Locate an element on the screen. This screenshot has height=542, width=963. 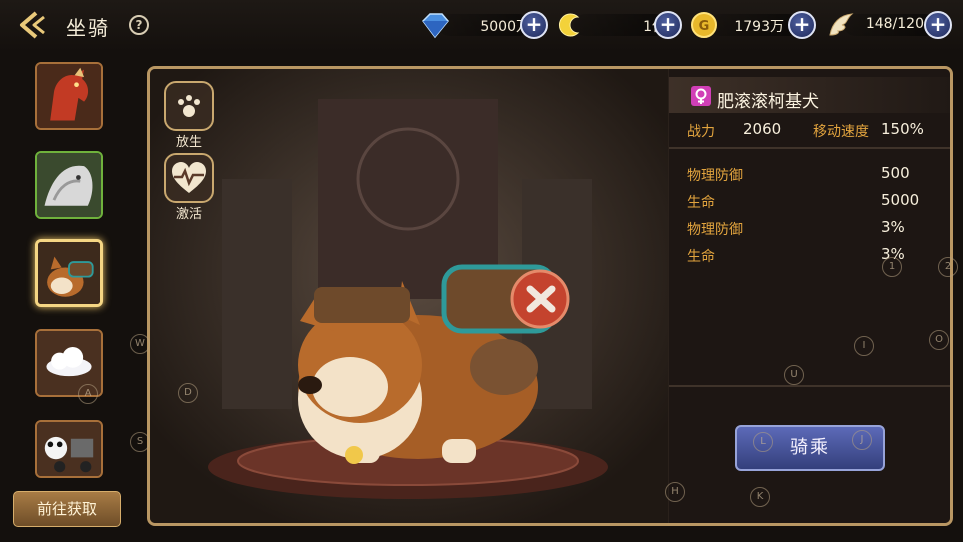
help-icon: ? is located at coordinates (139, 25).